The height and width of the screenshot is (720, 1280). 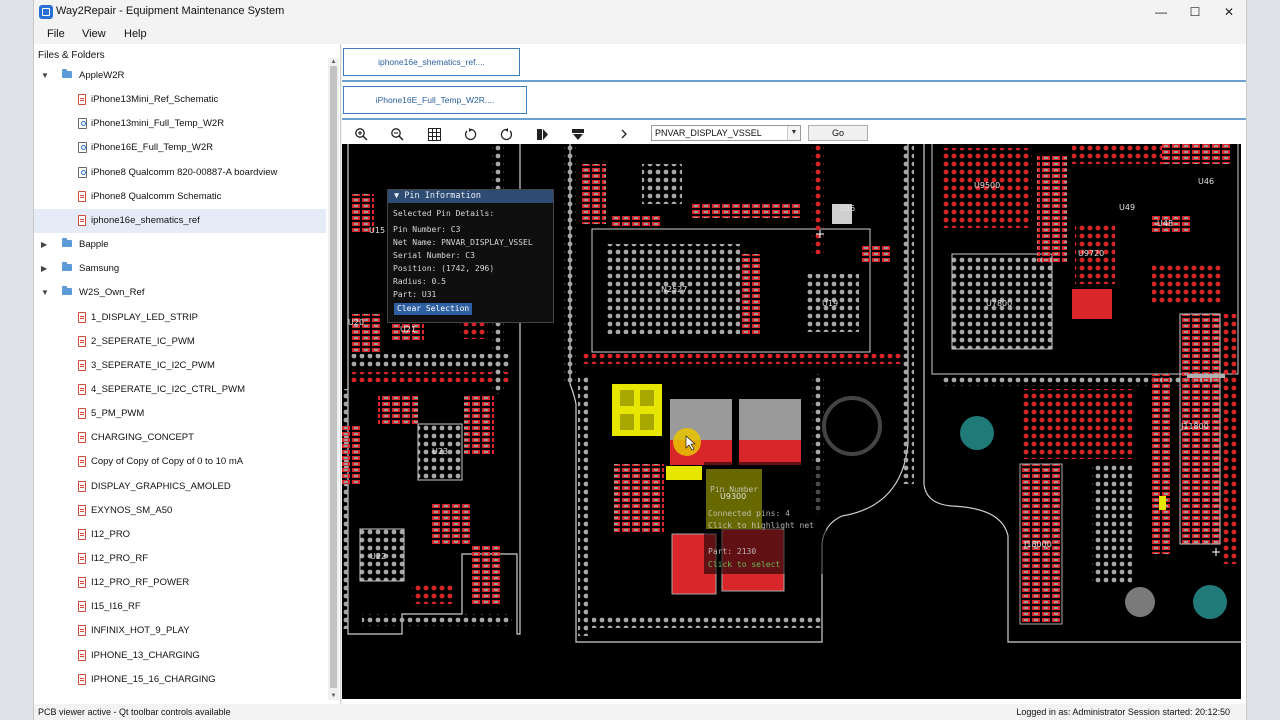 What do you see at coordinates (624, 134) in the screenshot?
I see `next-icon` at bounding box center [624, 134].